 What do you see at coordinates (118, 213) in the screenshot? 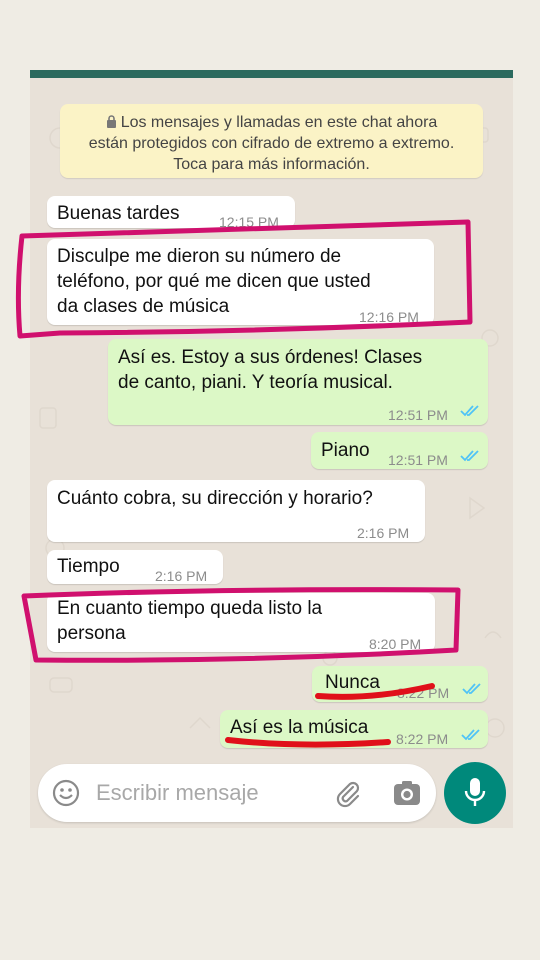
I see `message-text: Buenas tardes` at bounding box center [118, 213].